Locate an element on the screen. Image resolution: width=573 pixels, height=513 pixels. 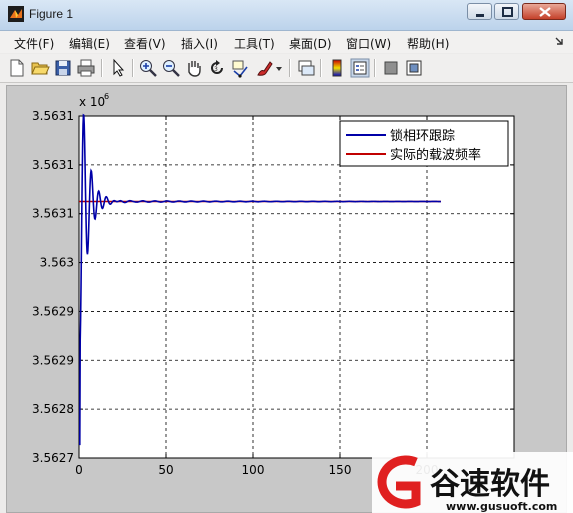
watermark-brand: 谷速软件 is located at coordinates (490, 484).